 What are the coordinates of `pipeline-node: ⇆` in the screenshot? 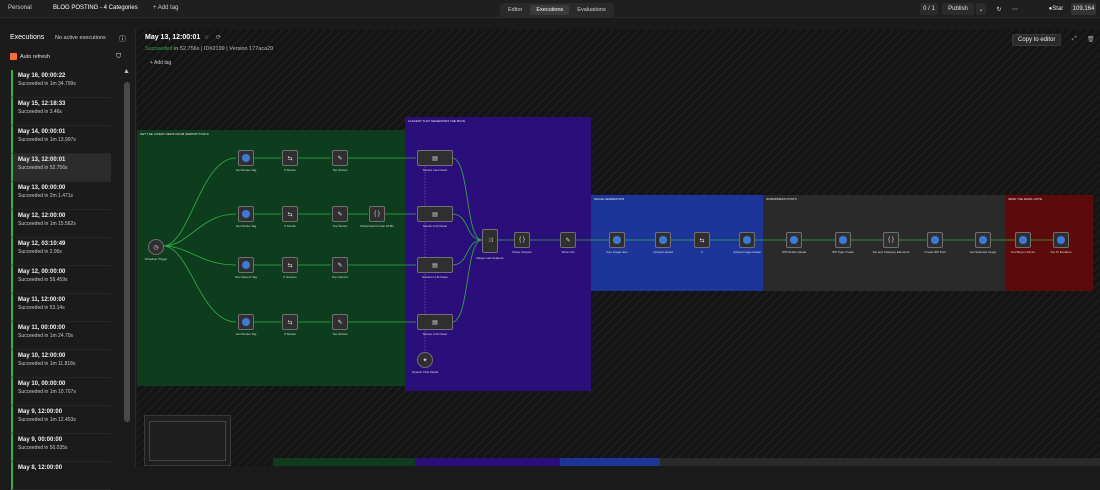 It's located at (702, 240).